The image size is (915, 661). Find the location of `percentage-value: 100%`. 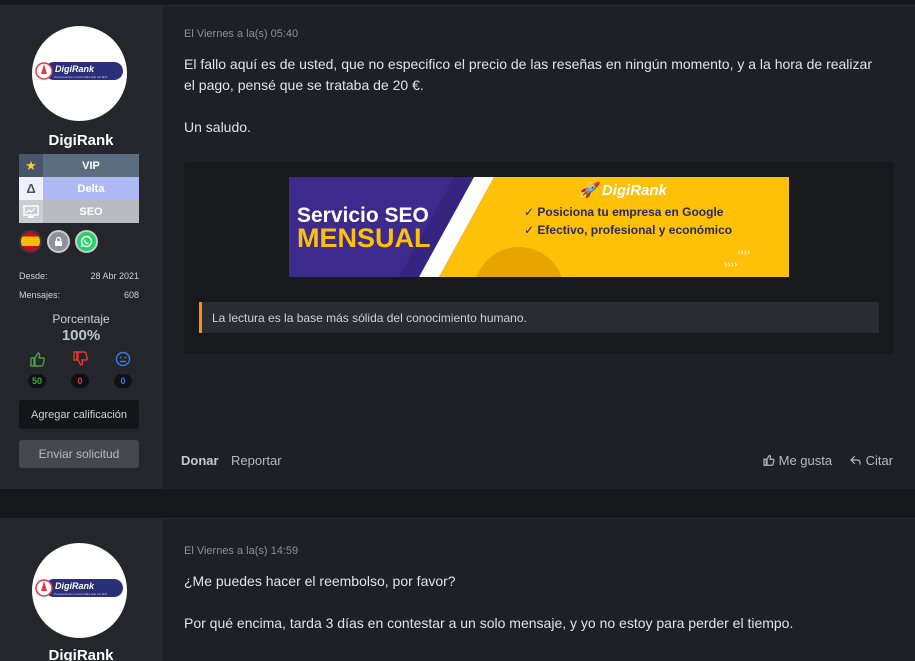

percentage-value: 100% is located at coordinates (81, 335).